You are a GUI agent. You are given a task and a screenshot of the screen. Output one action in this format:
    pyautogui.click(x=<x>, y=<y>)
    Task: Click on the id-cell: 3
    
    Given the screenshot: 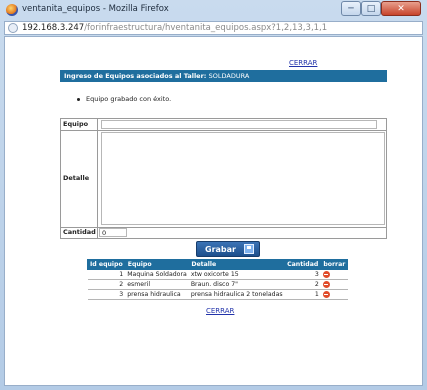 What is the action you would take?
    pyautogui.click(x=106, y=294)
    